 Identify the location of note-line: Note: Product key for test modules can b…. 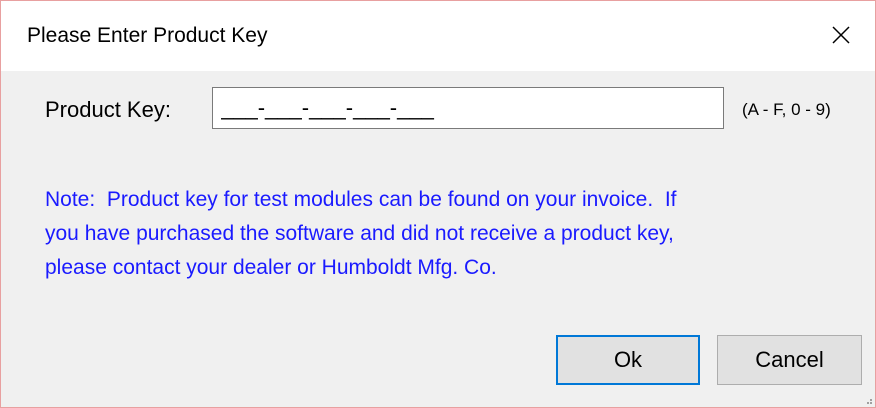
(361, 199).